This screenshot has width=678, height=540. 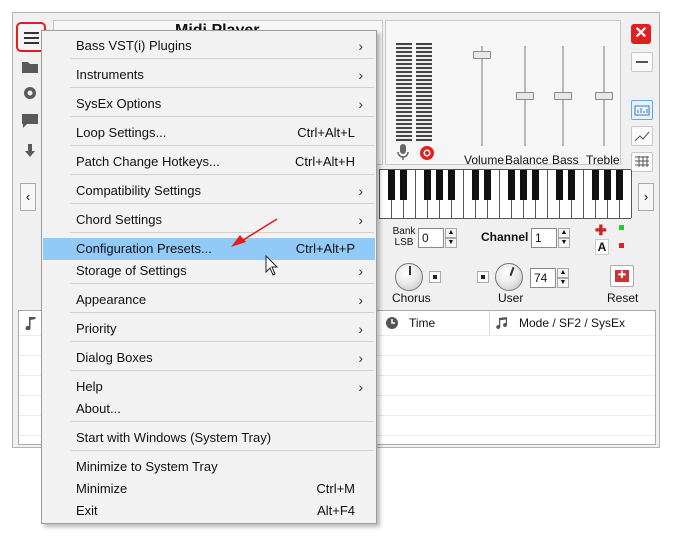 I want to click on treble-slider, so click(x=604, y=96).